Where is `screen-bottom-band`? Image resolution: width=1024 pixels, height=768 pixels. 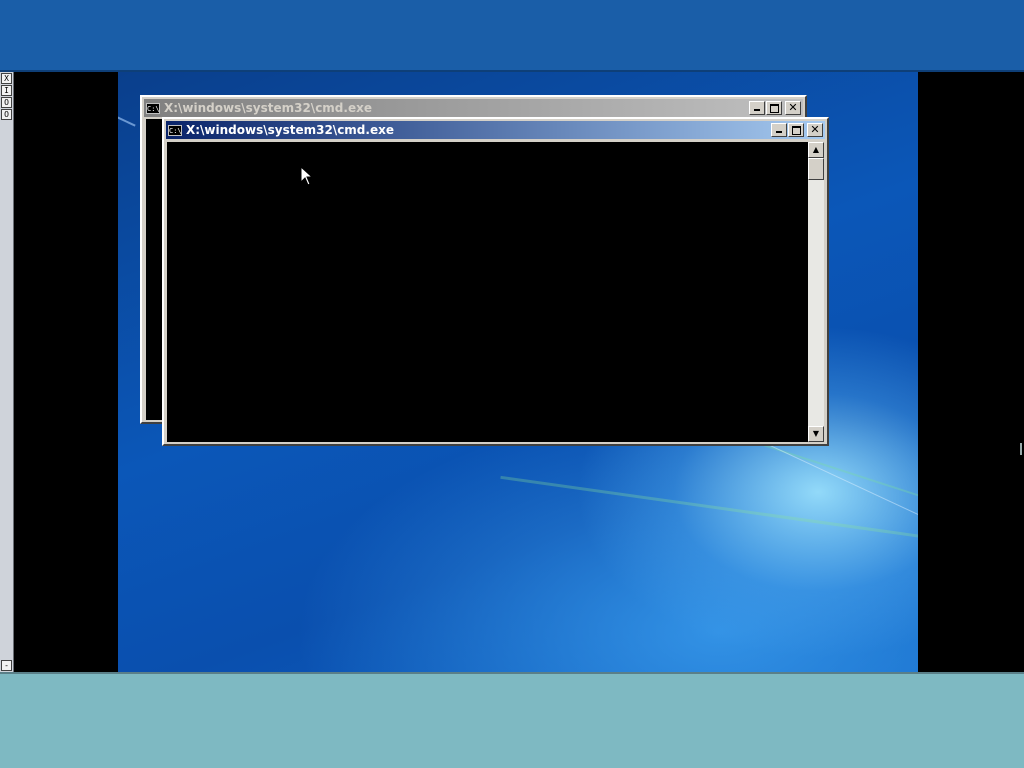 screen-bottom-band is located at coordinates (512, 721).